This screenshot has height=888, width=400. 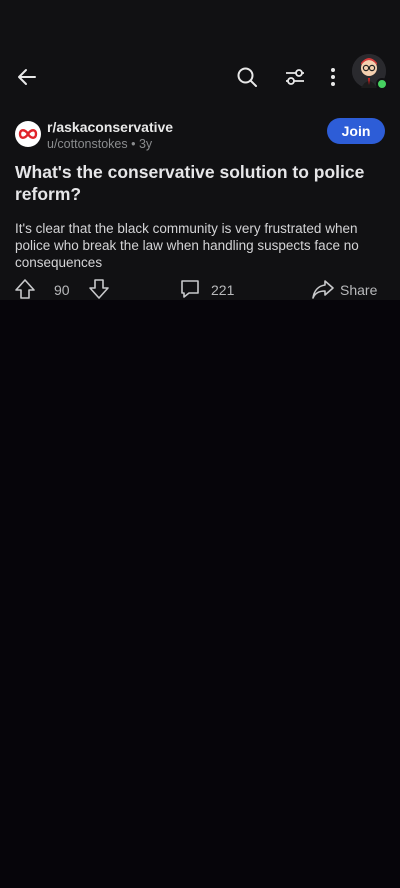 I want to click on upvote-icon, so click(x=25, y=289).